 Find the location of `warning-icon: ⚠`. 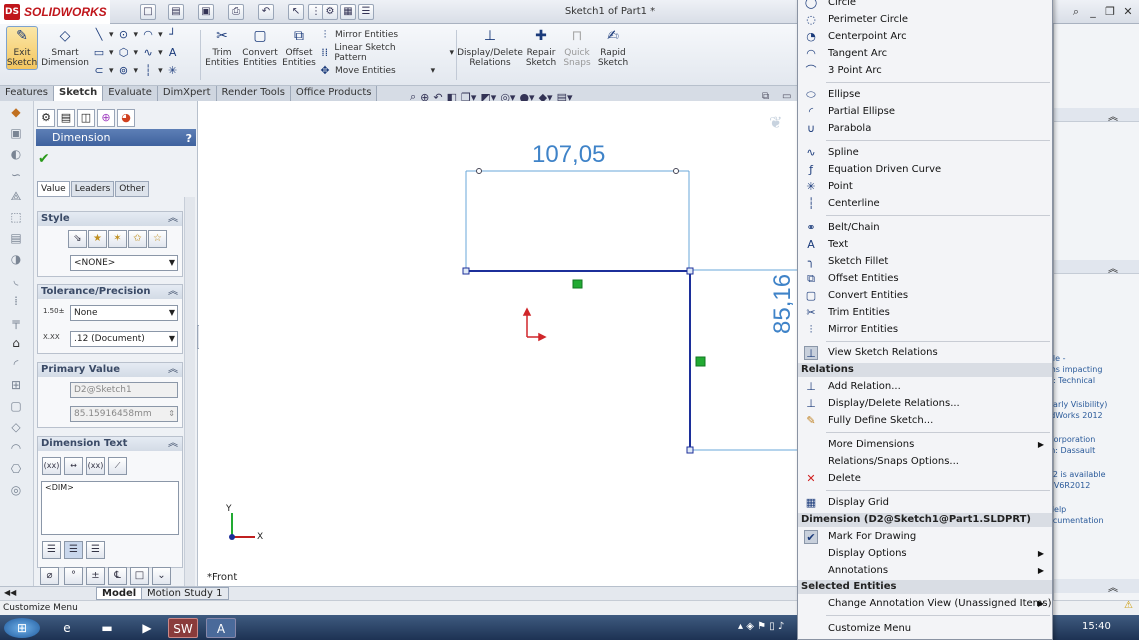

warning-icon: ⚠ is located at coordinates (1128, 605).